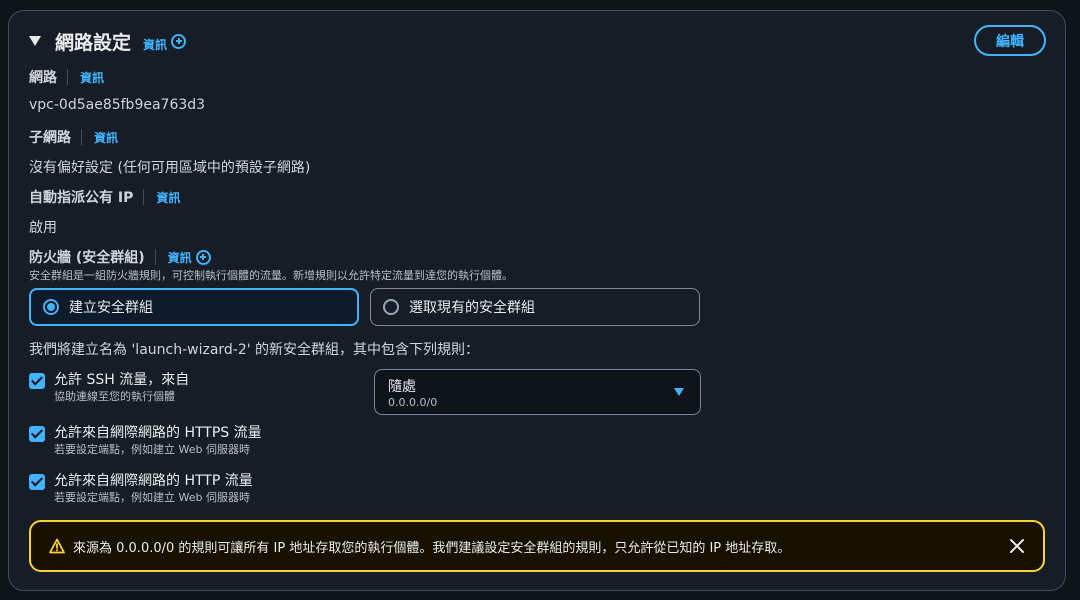 This screenshot has width=1080, height=600. What do you see at coordinates (106, 137) in the screenshot?
I see `subnet-info-link: 資訊` at bounding box center [106, 137].